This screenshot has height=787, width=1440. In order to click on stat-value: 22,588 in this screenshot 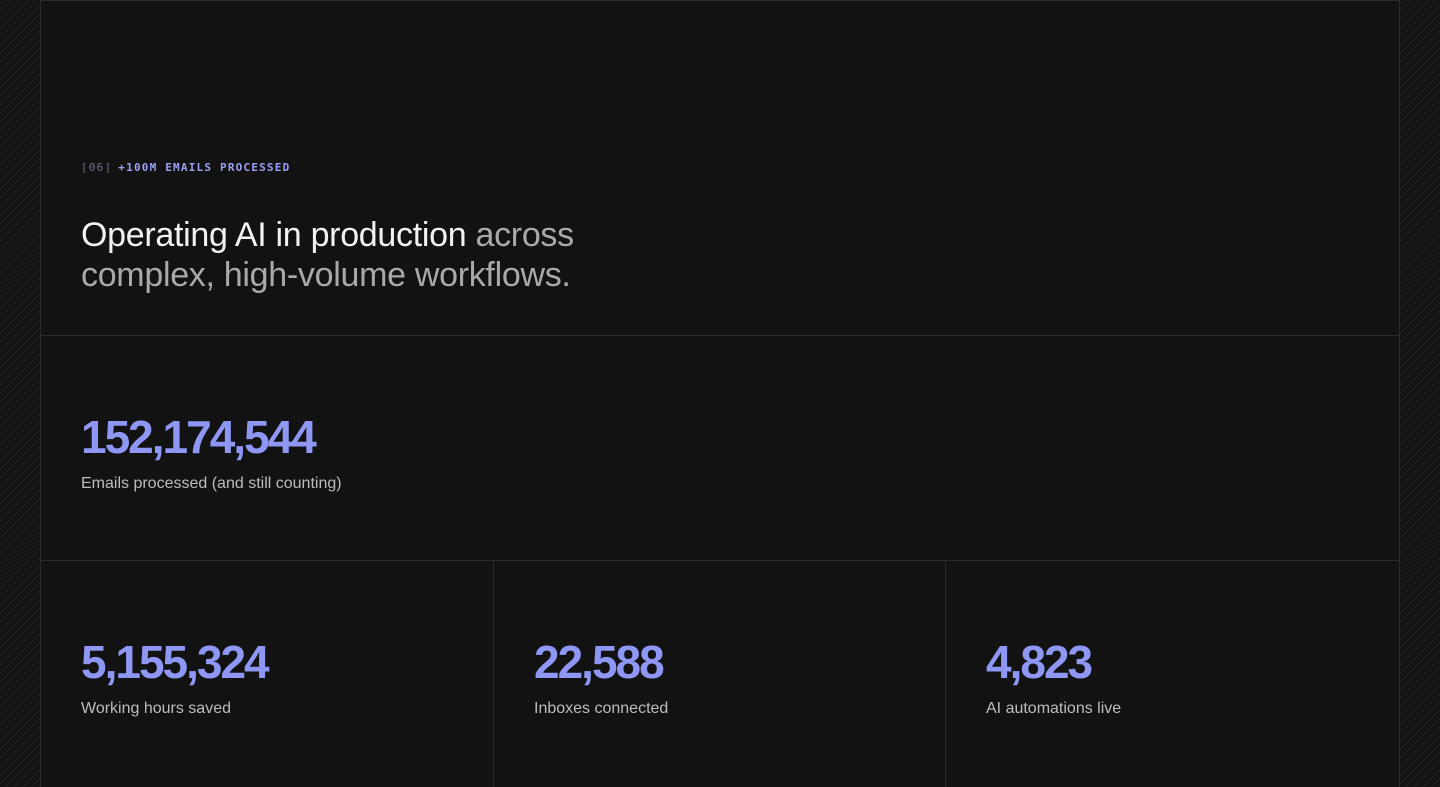, I will do `click(599, 662)`.